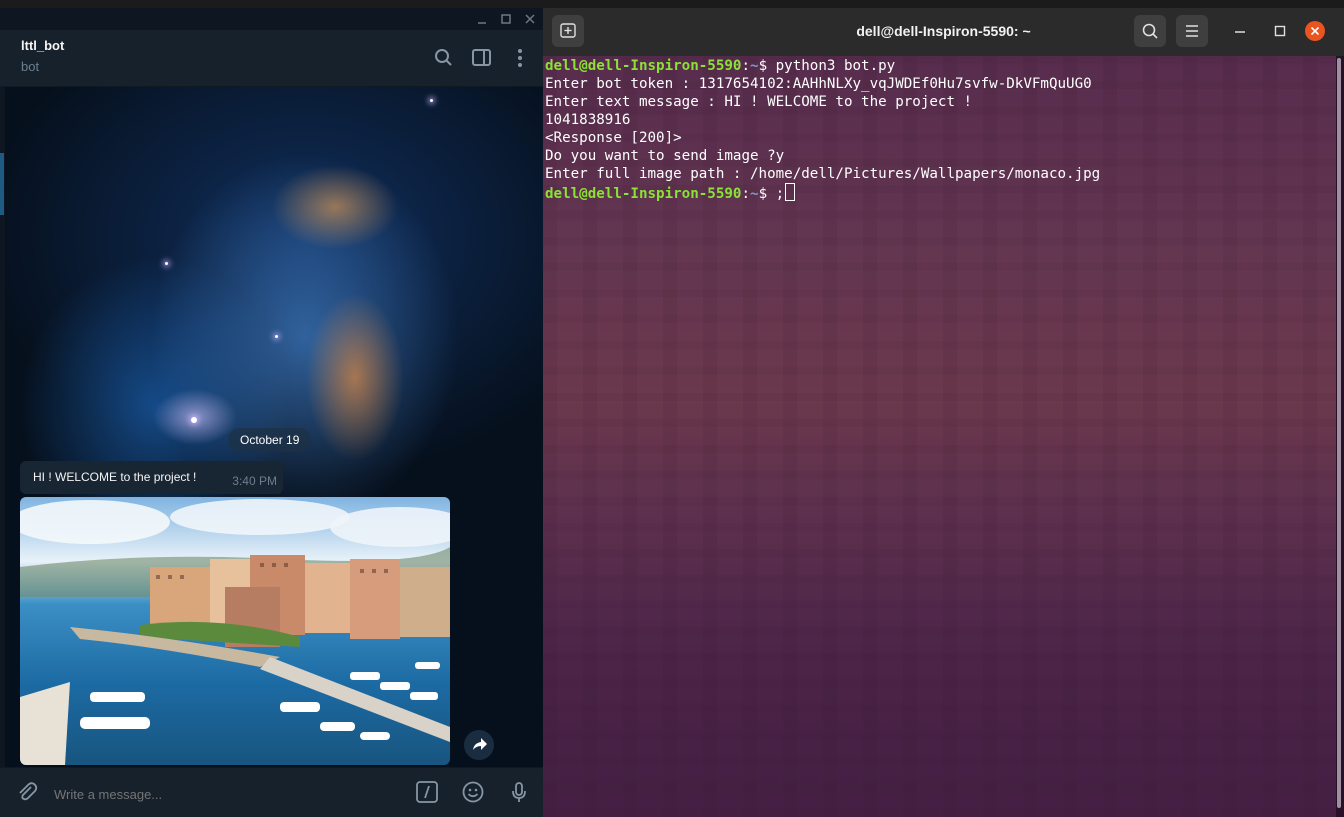 This screenshot has height=817, width=1344. I want to click on bot-command-icon, so click(427, 792).